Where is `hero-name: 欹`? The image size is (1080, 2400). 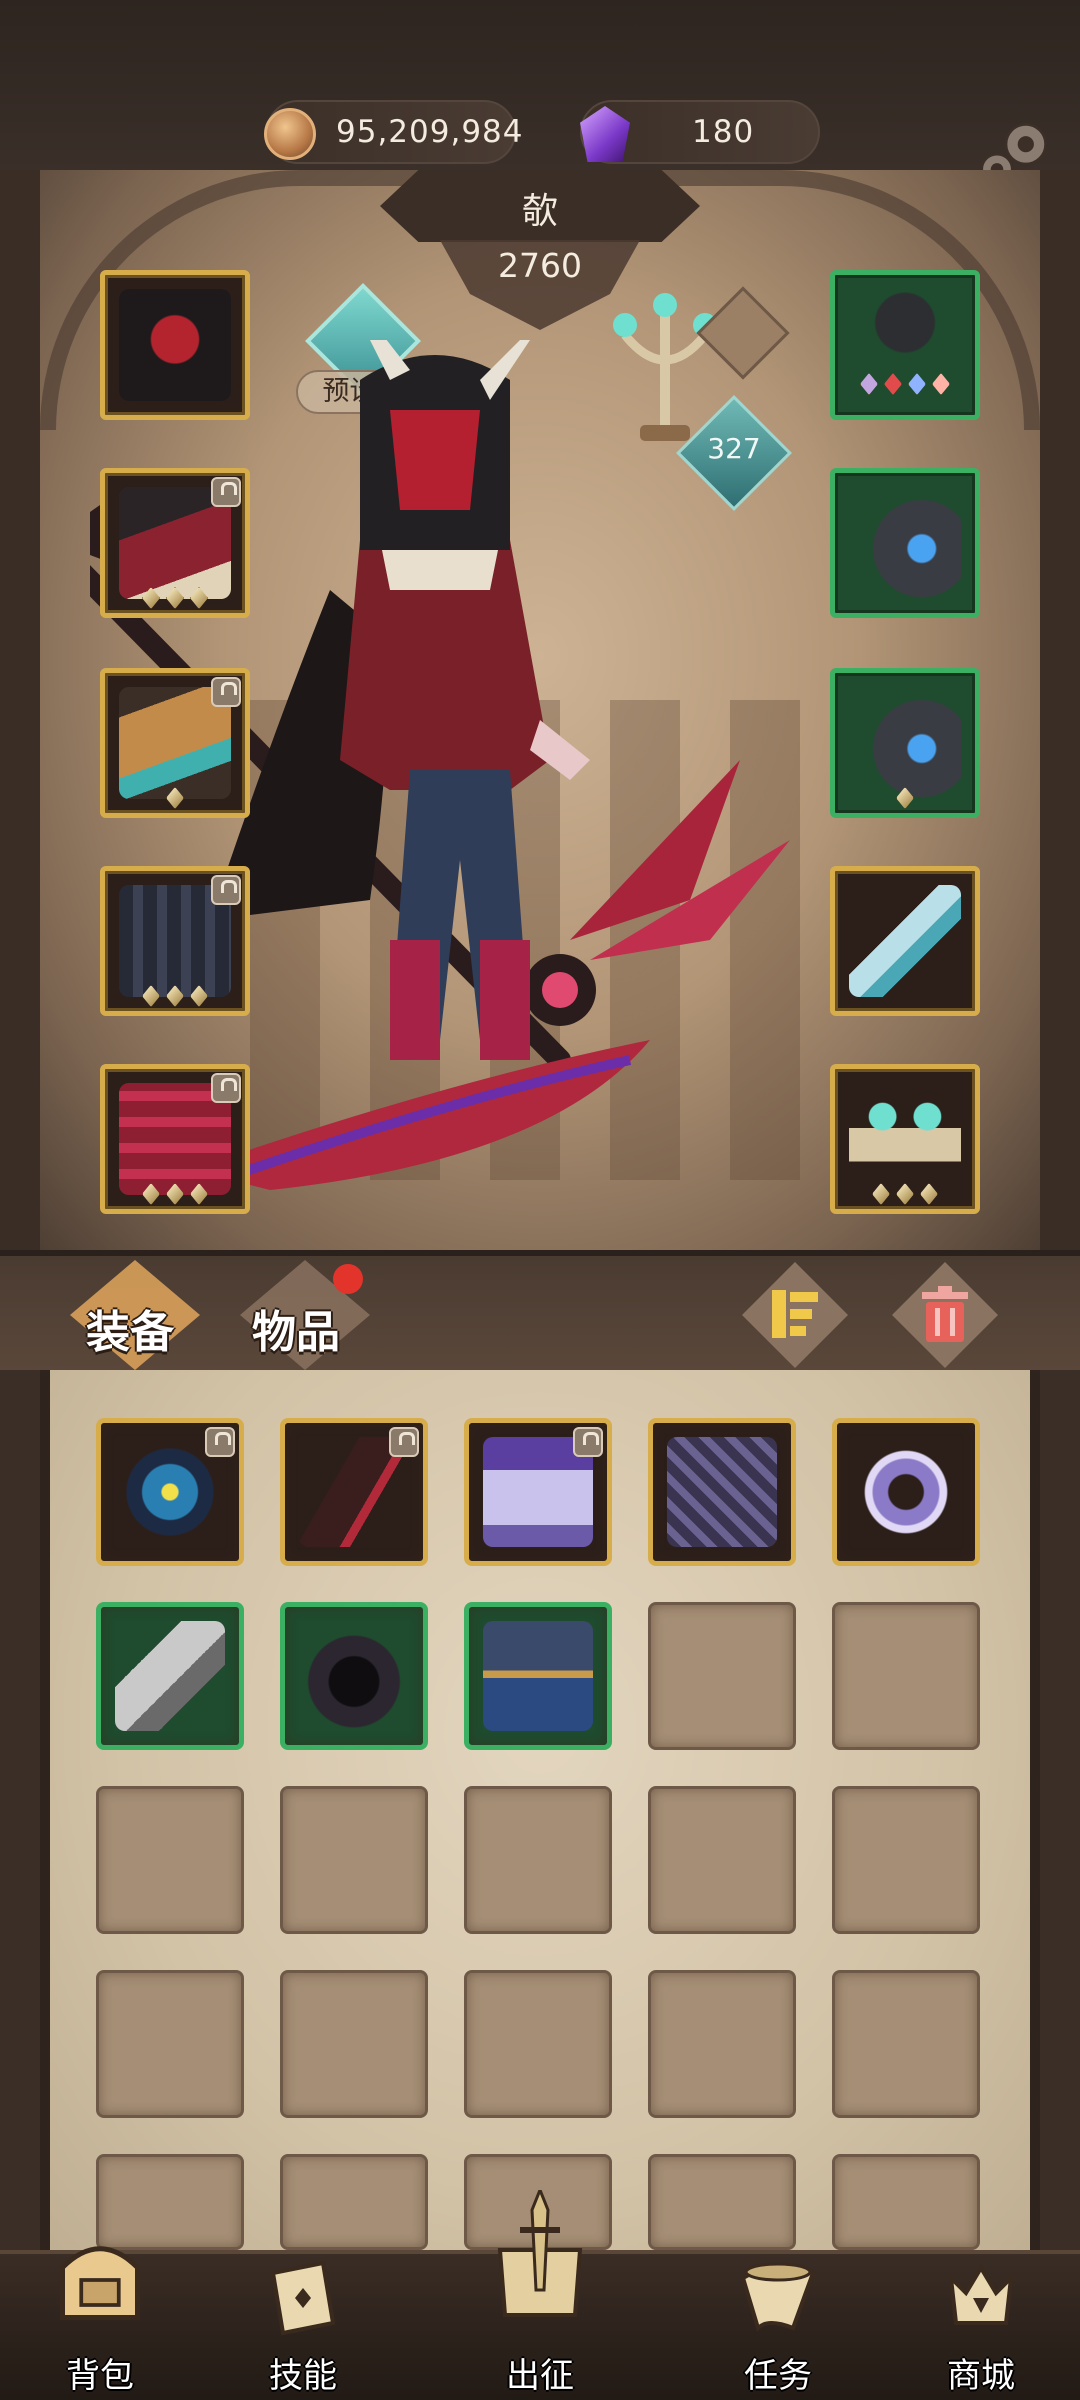 hero-name: 欹 is located at coordinates (539, 211).